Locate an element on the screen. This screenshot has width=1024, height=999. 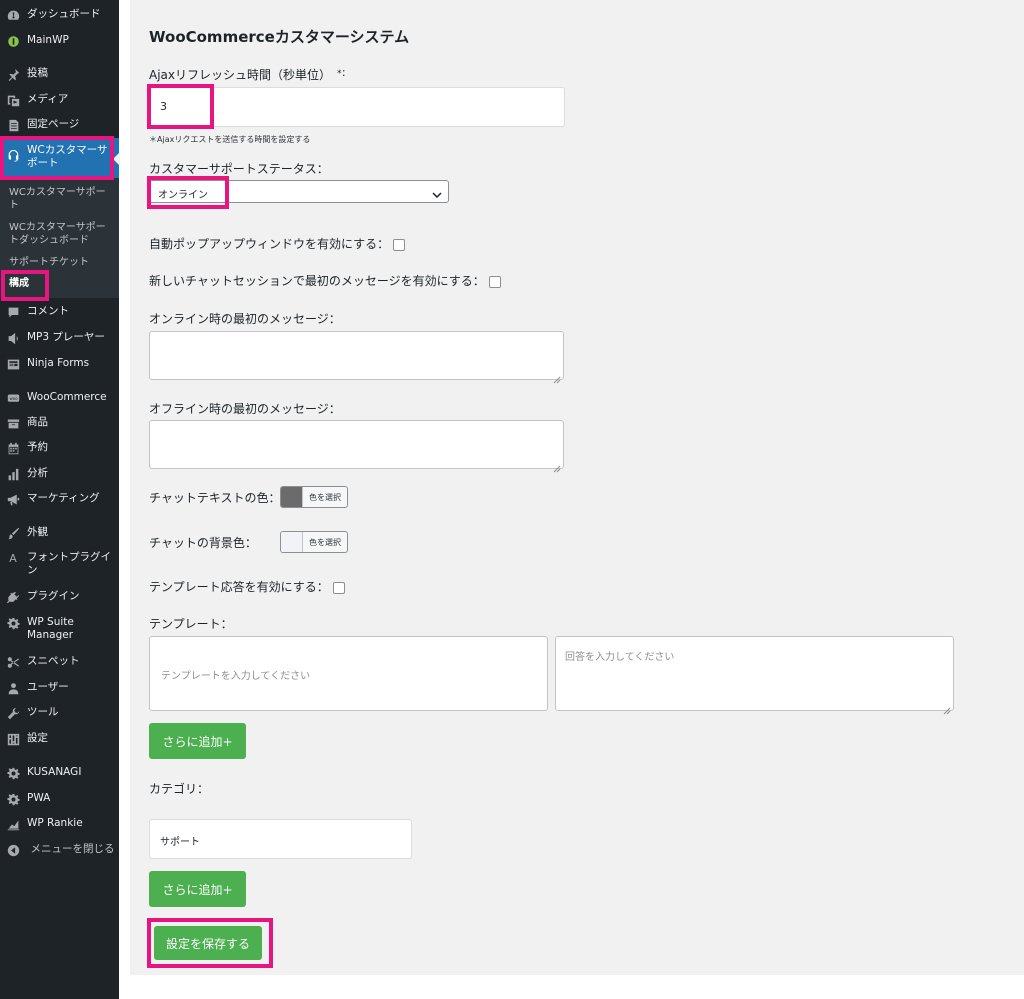
sidebar-item-mp3-player: MP3 プレーヤー is located at coordinates (59, 339).